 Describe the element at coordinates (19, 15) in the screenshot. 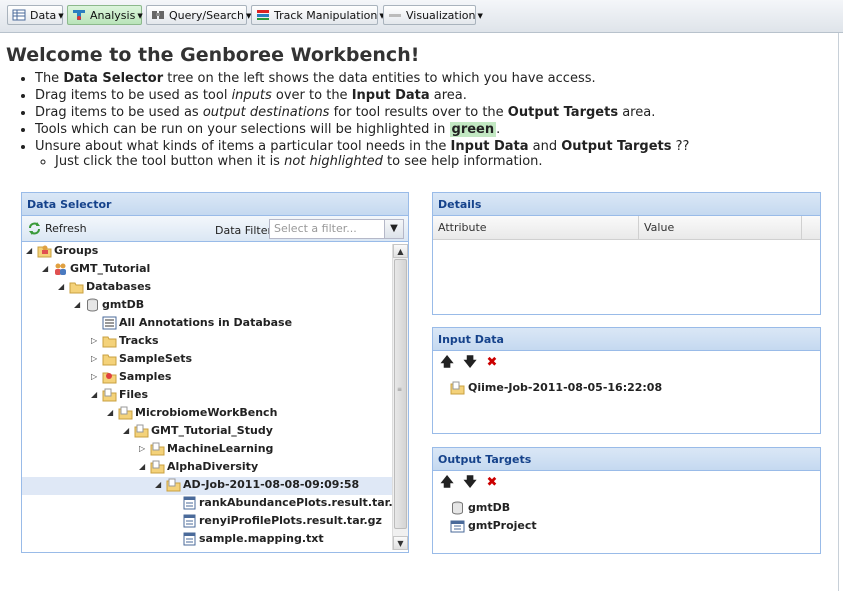

I see `data-icon` at that location.